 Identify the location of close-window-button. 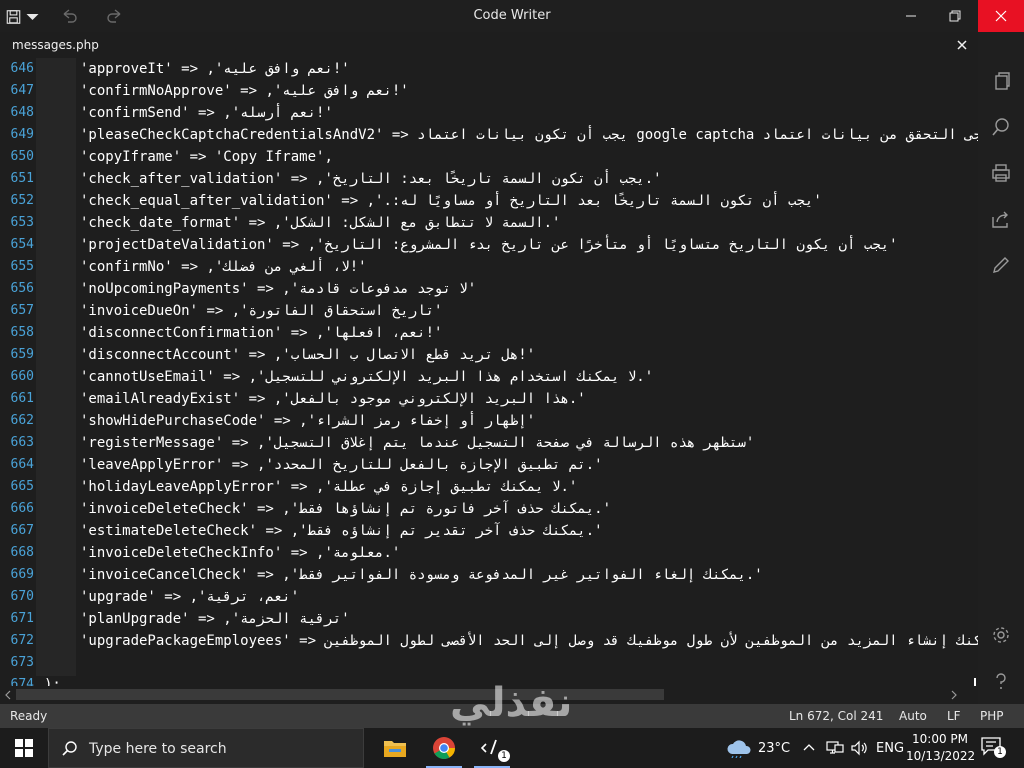
(1001, 16).